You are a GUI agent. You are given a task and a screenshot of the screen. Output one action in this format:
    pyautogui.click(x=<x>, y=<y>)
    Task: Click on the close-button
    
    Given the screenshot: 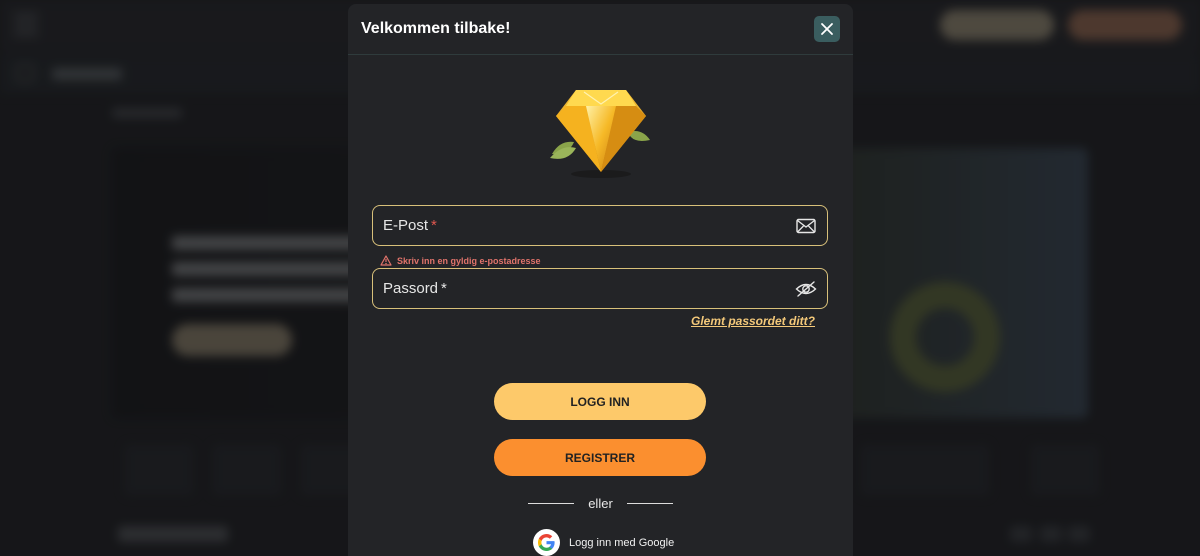 What is the action you would take?
    pyautogui.click(x=827, y=29)
    